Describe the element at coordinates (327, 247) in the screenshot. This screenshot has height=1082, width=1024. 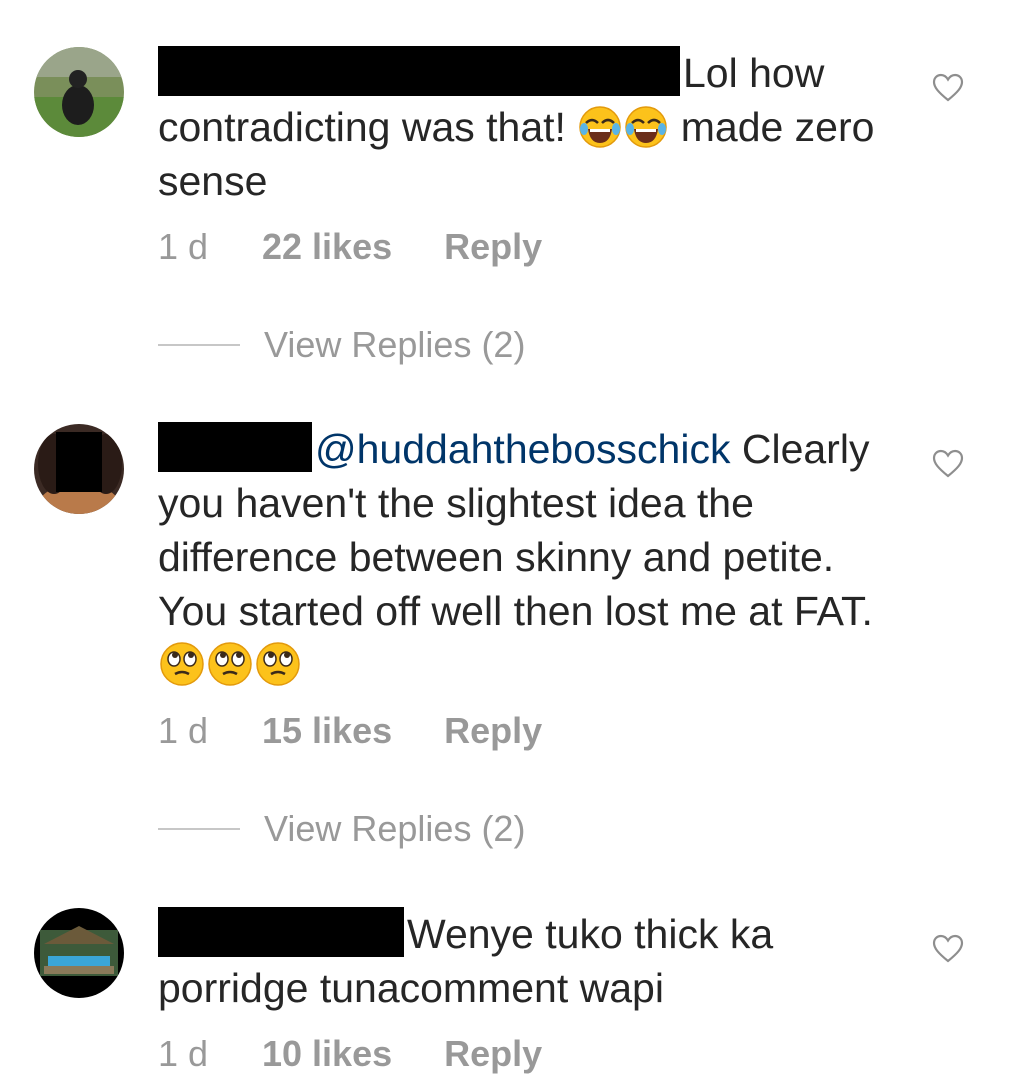
I see `like-count: 22 likes` at that location.